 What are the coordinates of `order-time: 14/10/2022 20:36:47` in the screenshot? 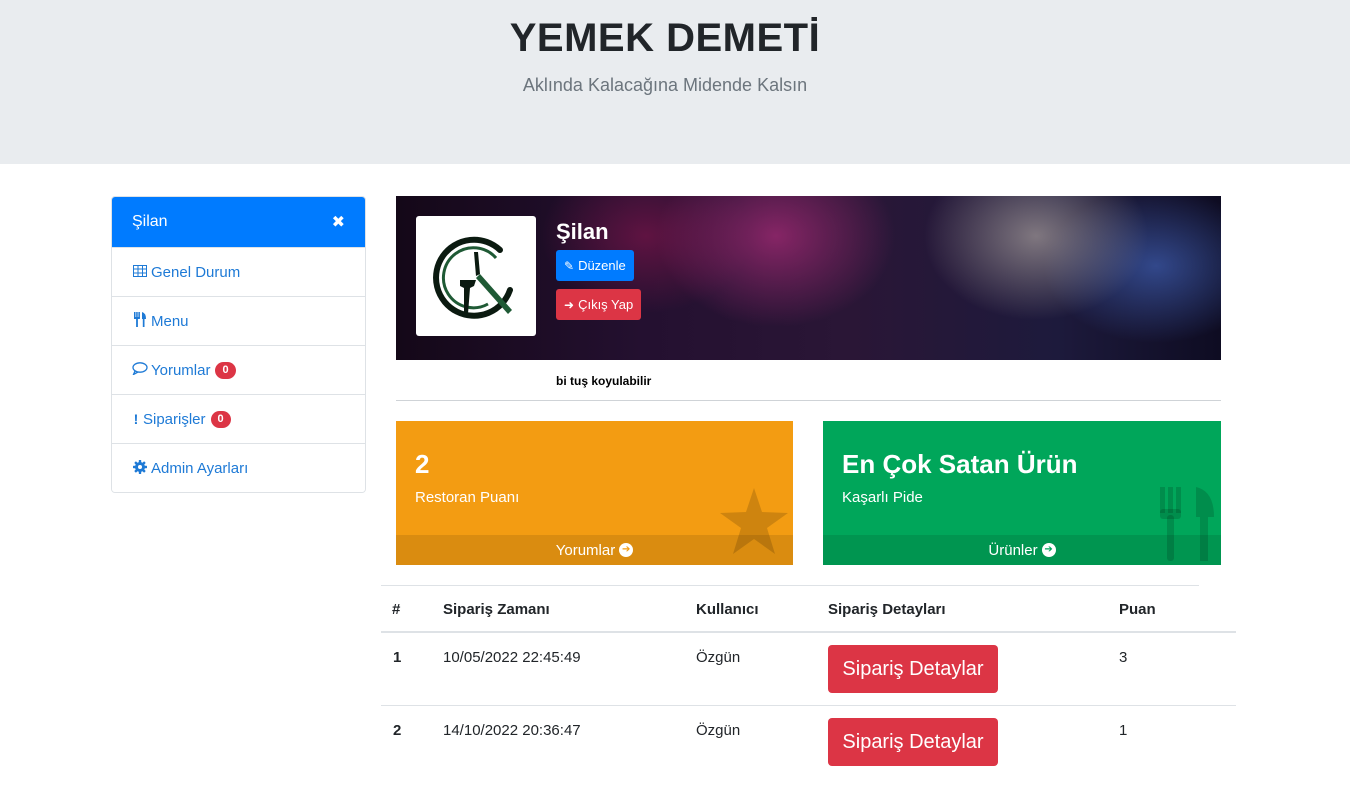 It's located at (512, 730).